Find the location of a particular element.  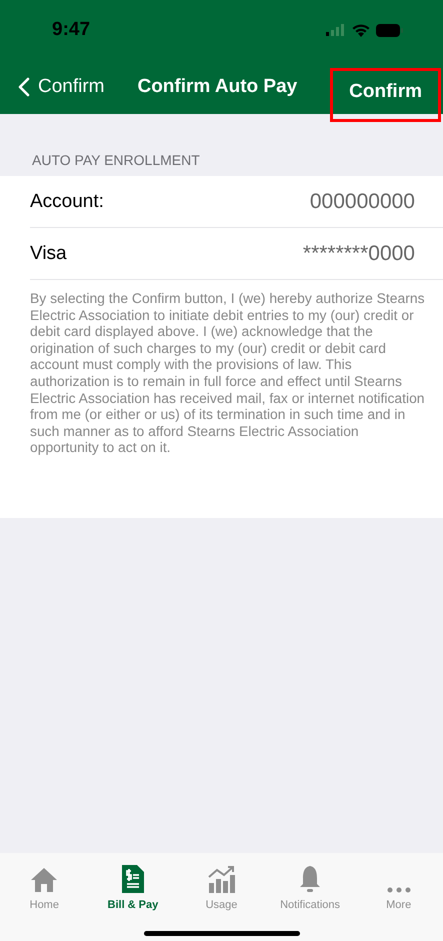

tab-item: Bill & Pay is located at coordinates (133, 887).